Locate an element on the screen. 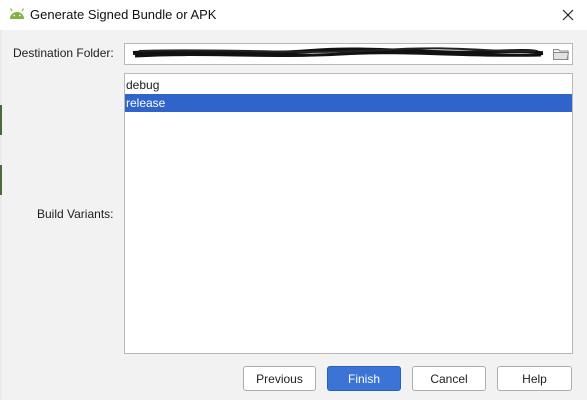  folder-icon is located at coordinates (561, 54).